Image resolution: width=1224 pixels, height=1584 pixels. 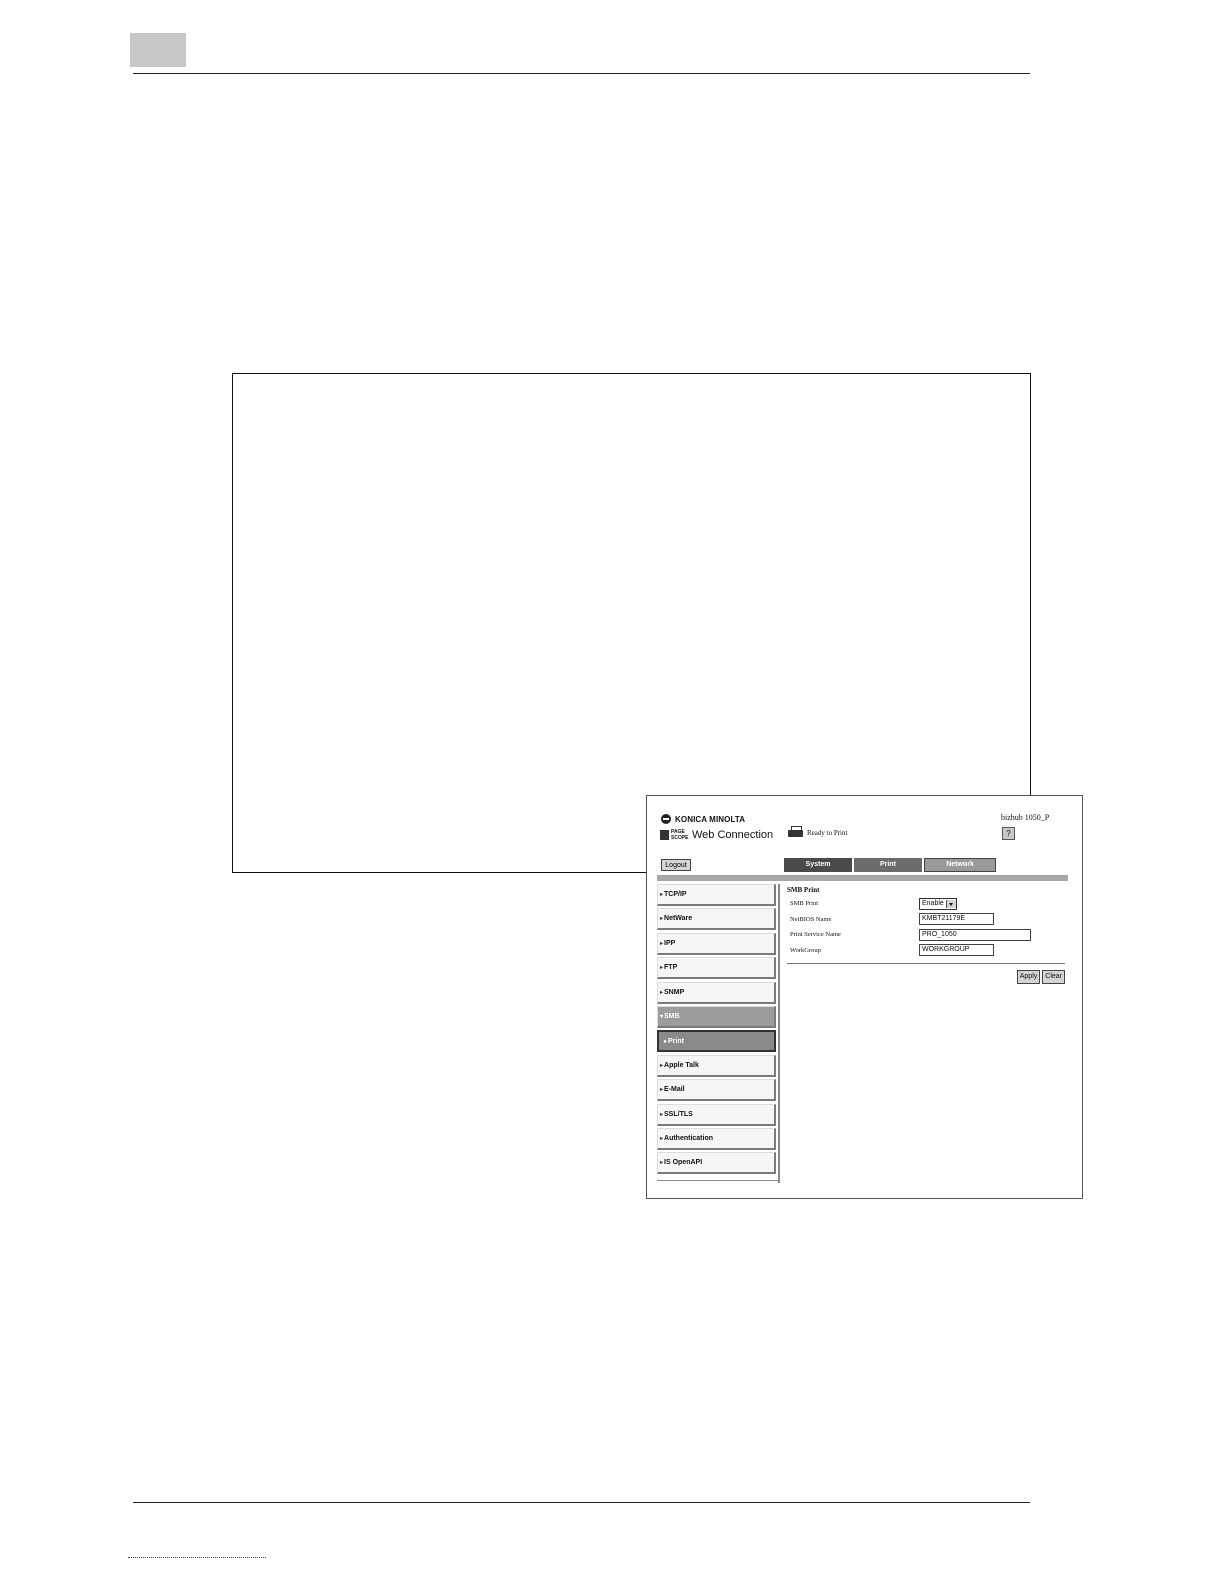 What do you see at coordinates (1008, 833) in the screenshot?
I see `help-button: ?` at bounding box center [1008, 833].